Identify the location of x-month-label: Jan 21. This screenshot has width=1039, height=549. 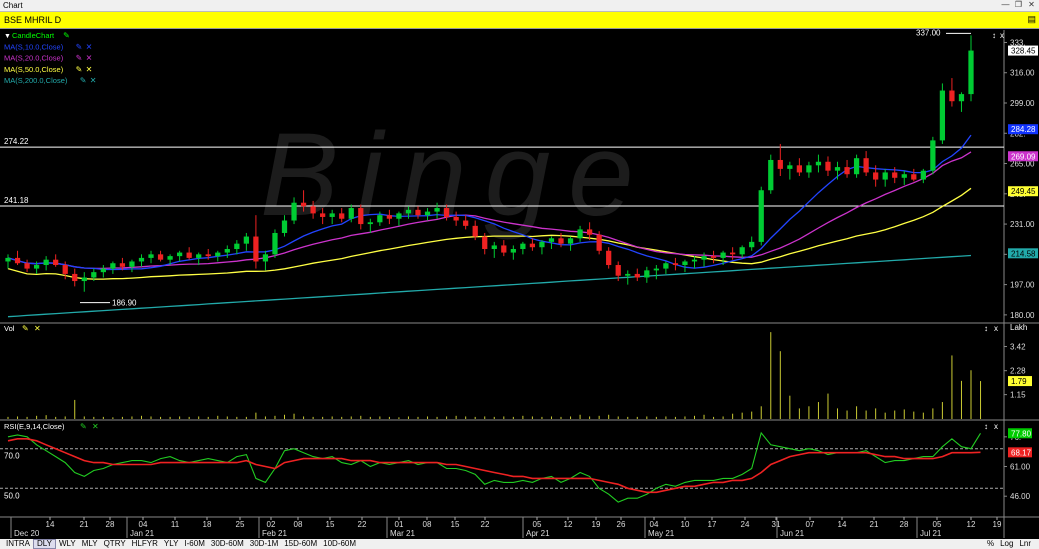
(142, 533).